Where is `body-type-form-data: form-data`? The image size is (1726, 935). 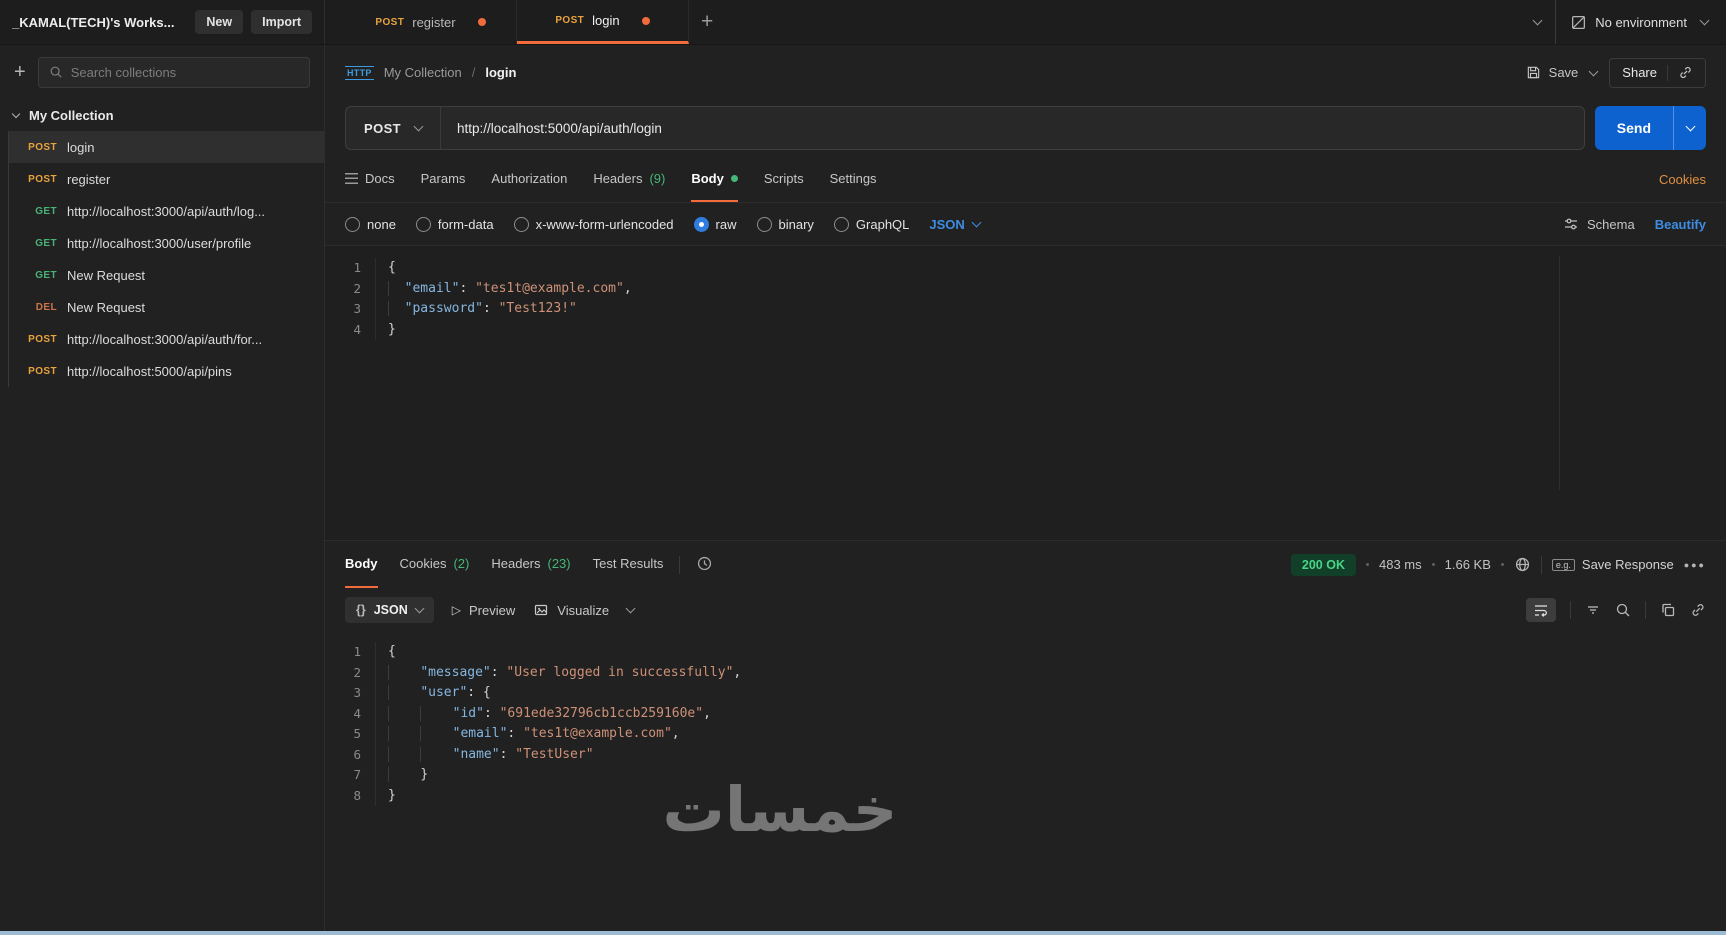
body-type-form-data: form-data is located at coordinates (454, 224).